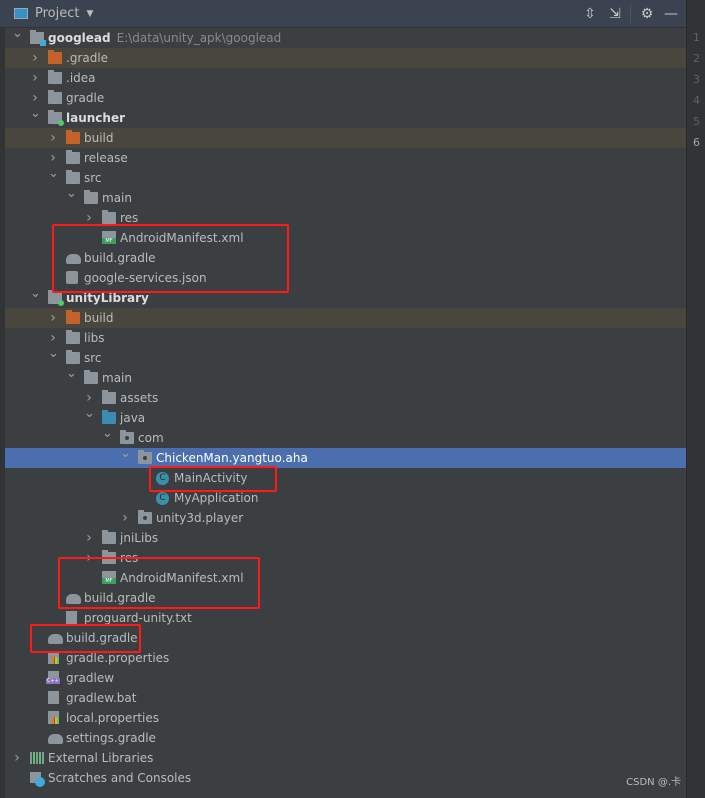  Describe the element at coordinates (345, 37) in the screenshot. I see `tree-item: ⌄ googlead E:\data\unity_apk\googlead` at that location.